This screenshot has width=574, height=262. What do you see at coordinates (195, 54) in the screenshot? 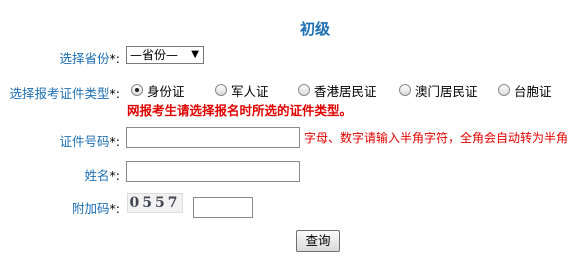
I see `dropdown-arrow-icon: ▼` at bounding box center [195, 54].